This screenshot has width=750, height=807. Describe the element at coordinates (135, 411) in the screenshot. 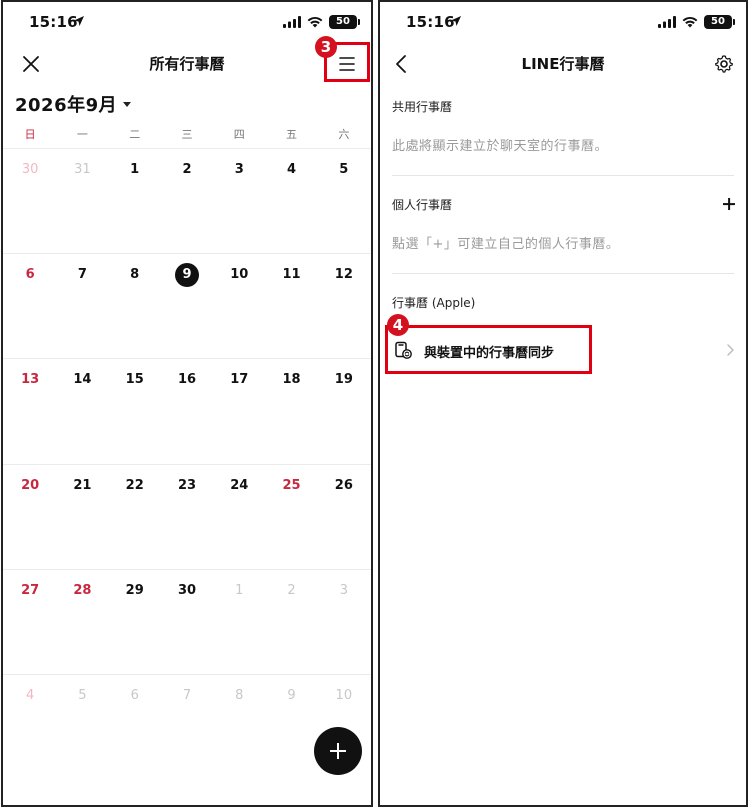

I see `calendar-day-cell: 15` at that location.